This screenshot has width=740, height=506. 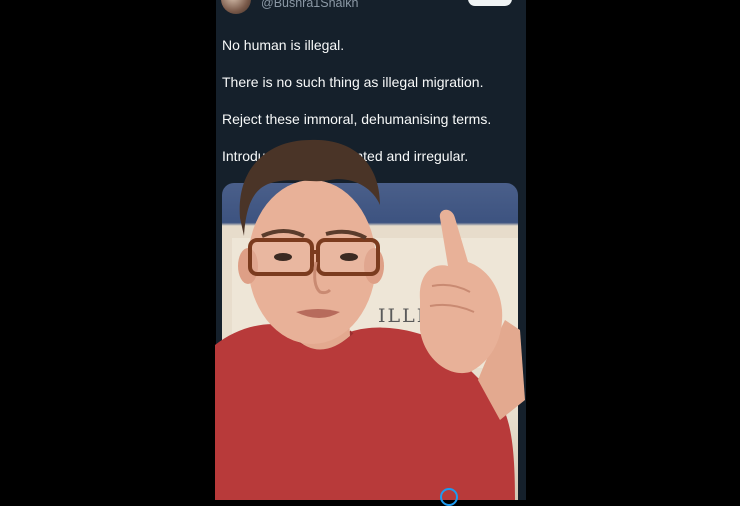 I want to click on hand, so click(x=461, y=291).